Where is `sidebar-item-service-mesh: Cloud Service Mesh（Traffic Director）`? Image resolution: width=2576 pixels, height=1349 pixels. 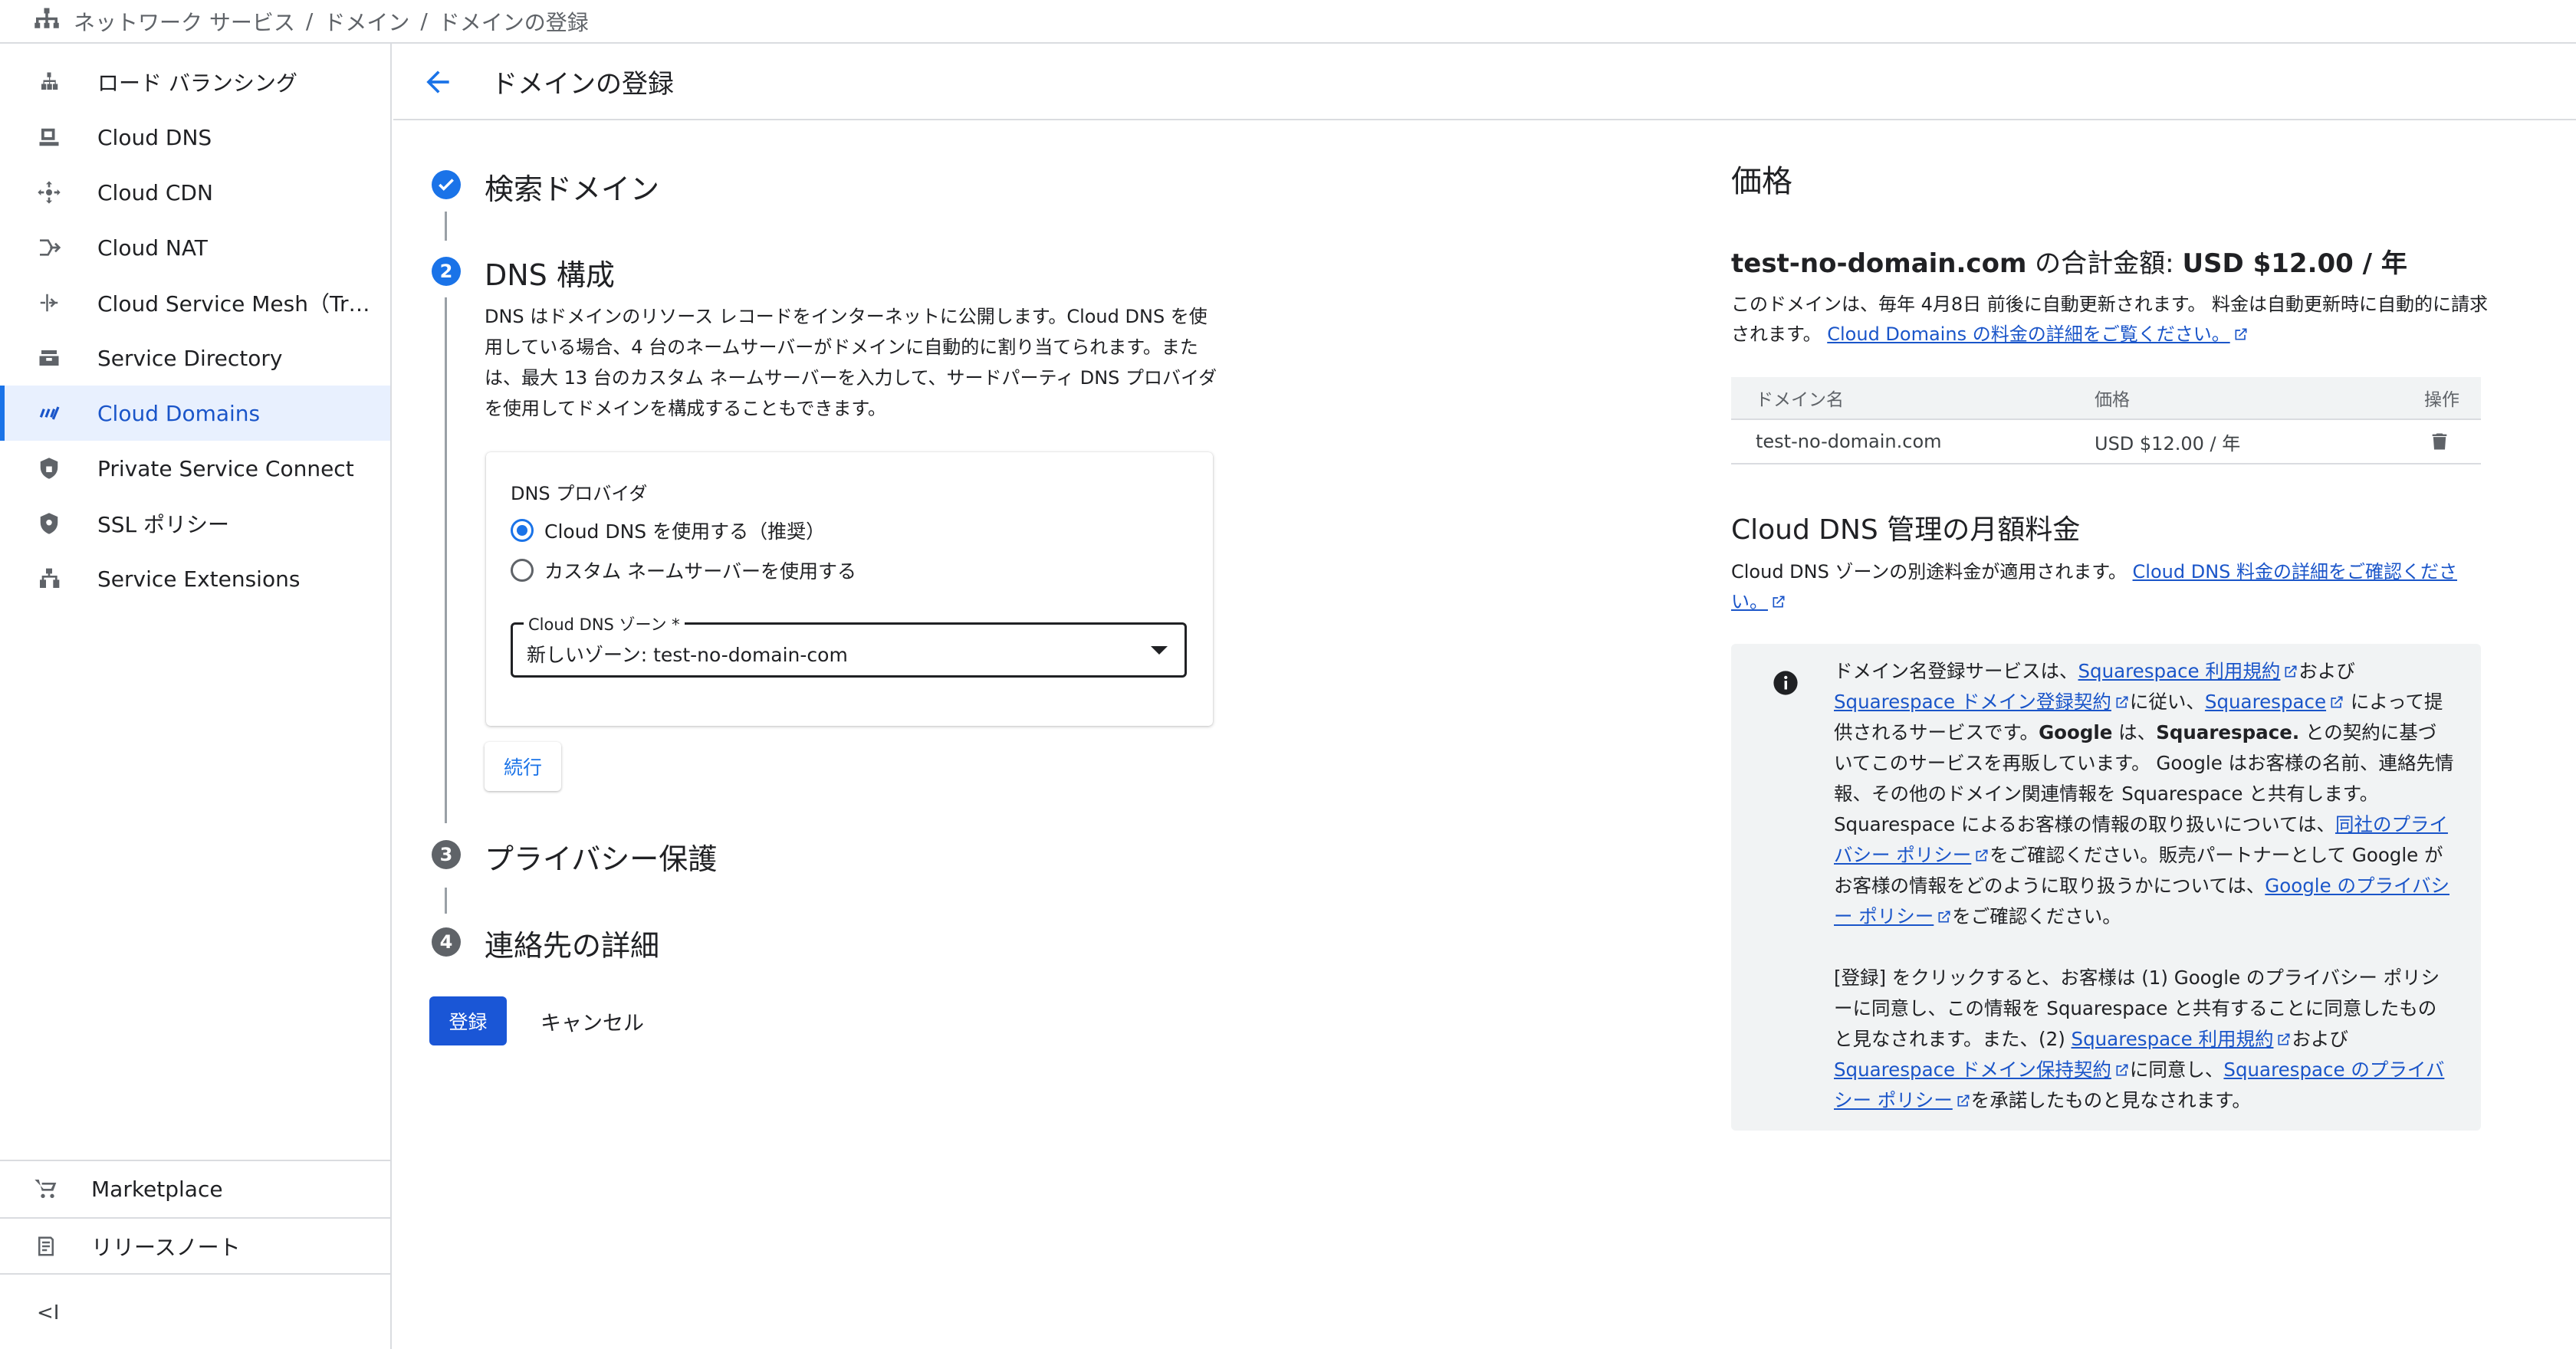 sidebar-item-service-mesh: Cloud Service Mesh（Traffic Director） is located at coordinates (195, 302).